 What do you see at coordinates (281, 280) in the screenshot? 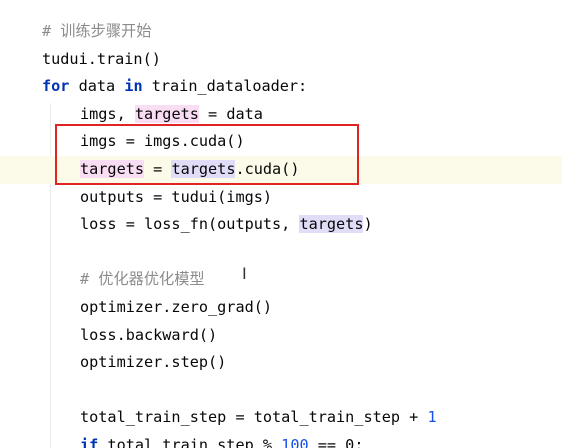
I see `code-line-10: # 优化器优化模型` at bounding box center [281, 280].